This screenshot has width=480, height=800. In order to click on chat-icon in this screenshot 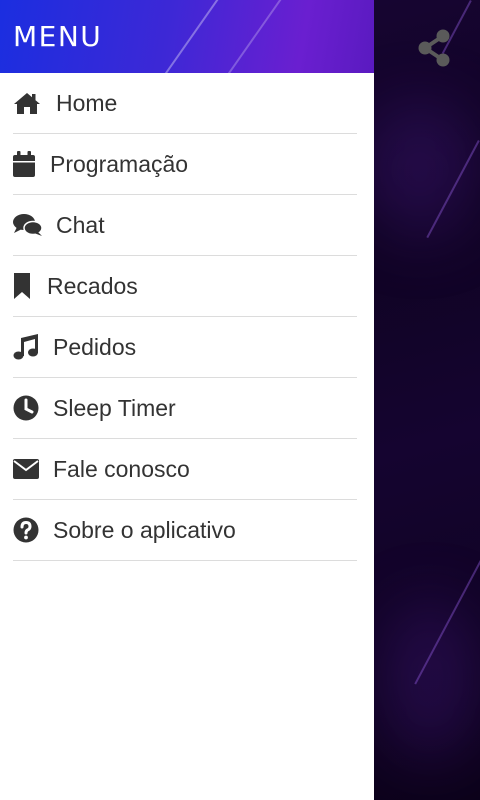, I will do `click(28, 225)`.